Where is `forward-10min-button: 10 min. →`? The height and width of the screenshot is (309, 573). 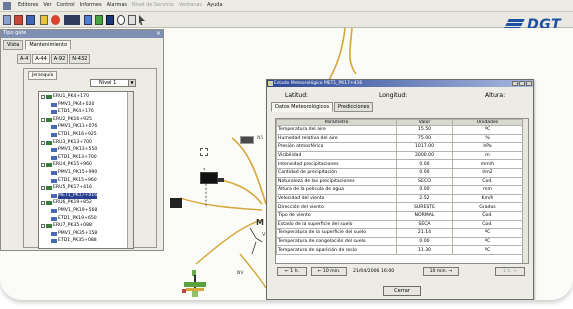
forward-10min-button: 10 min. → is located at coordinates (441, 271).